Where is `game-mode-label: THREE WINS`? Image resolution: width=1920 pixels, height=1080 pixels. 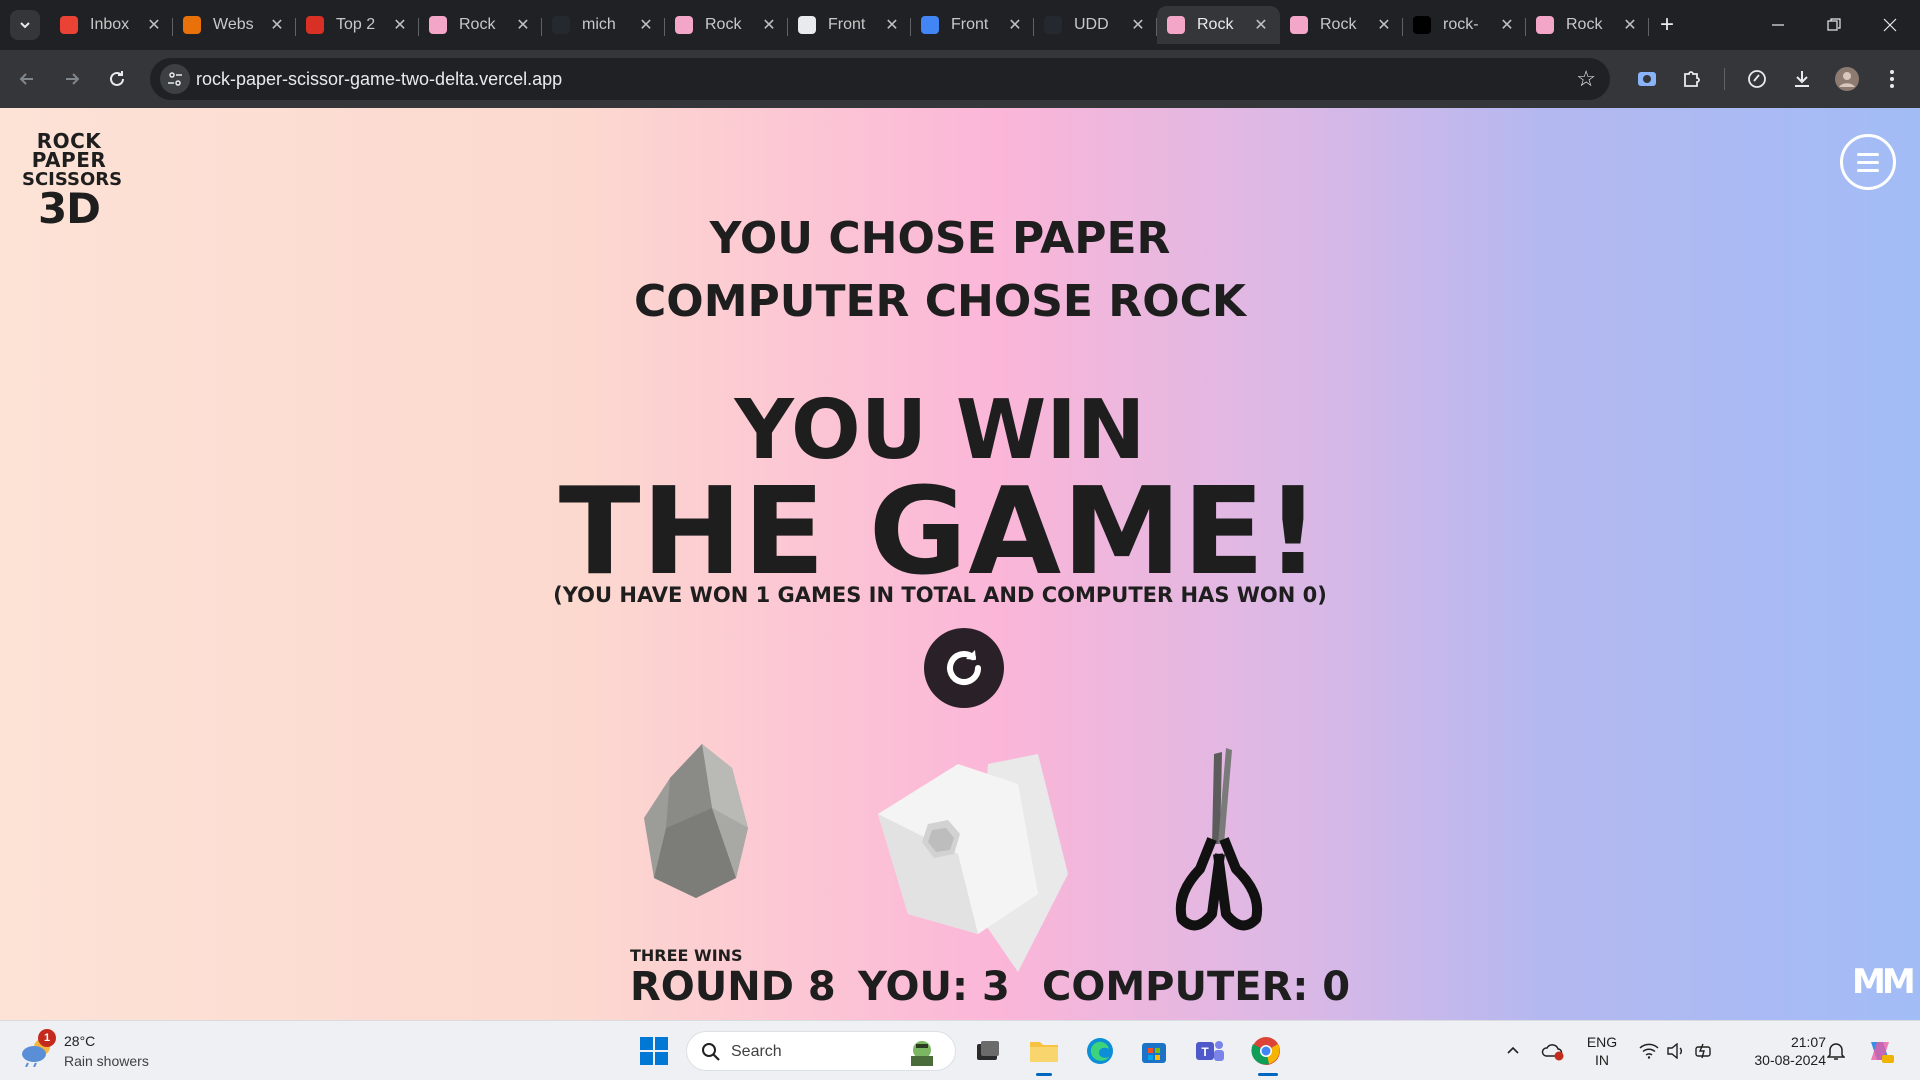 game-mode-label: THREE WINS is located at coordinates (686, 955).